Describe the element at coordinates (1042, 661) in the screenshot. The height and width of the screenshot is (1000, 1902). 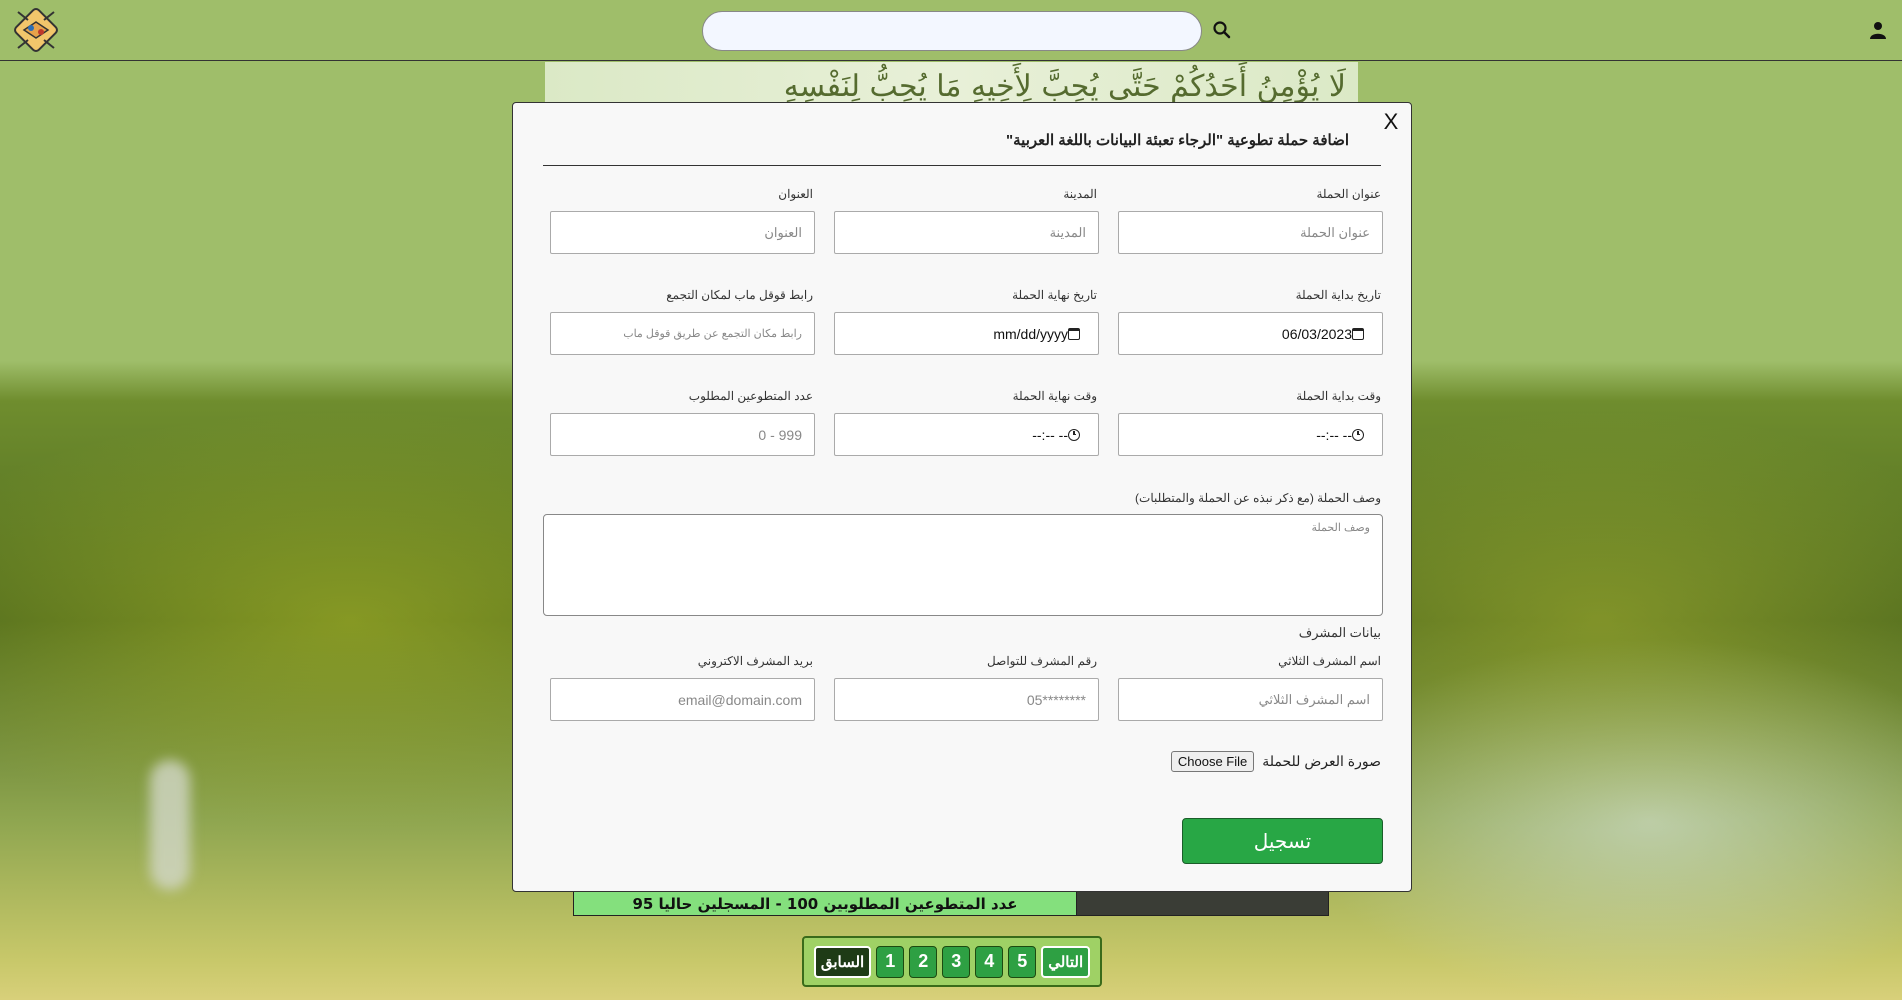
I see `supervisor-phone-label: رقم المشرف للتواصل` at that location.